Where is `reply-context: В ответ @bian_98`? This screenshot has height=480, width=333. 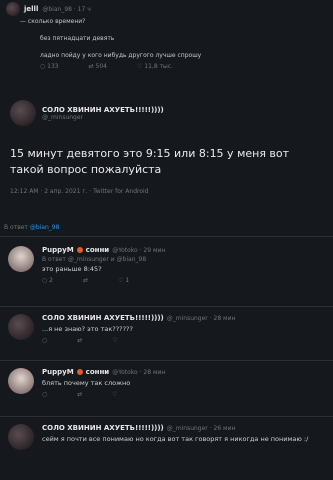
reply-context: В ответ @bian_98 is located at coordinates (32, 227).